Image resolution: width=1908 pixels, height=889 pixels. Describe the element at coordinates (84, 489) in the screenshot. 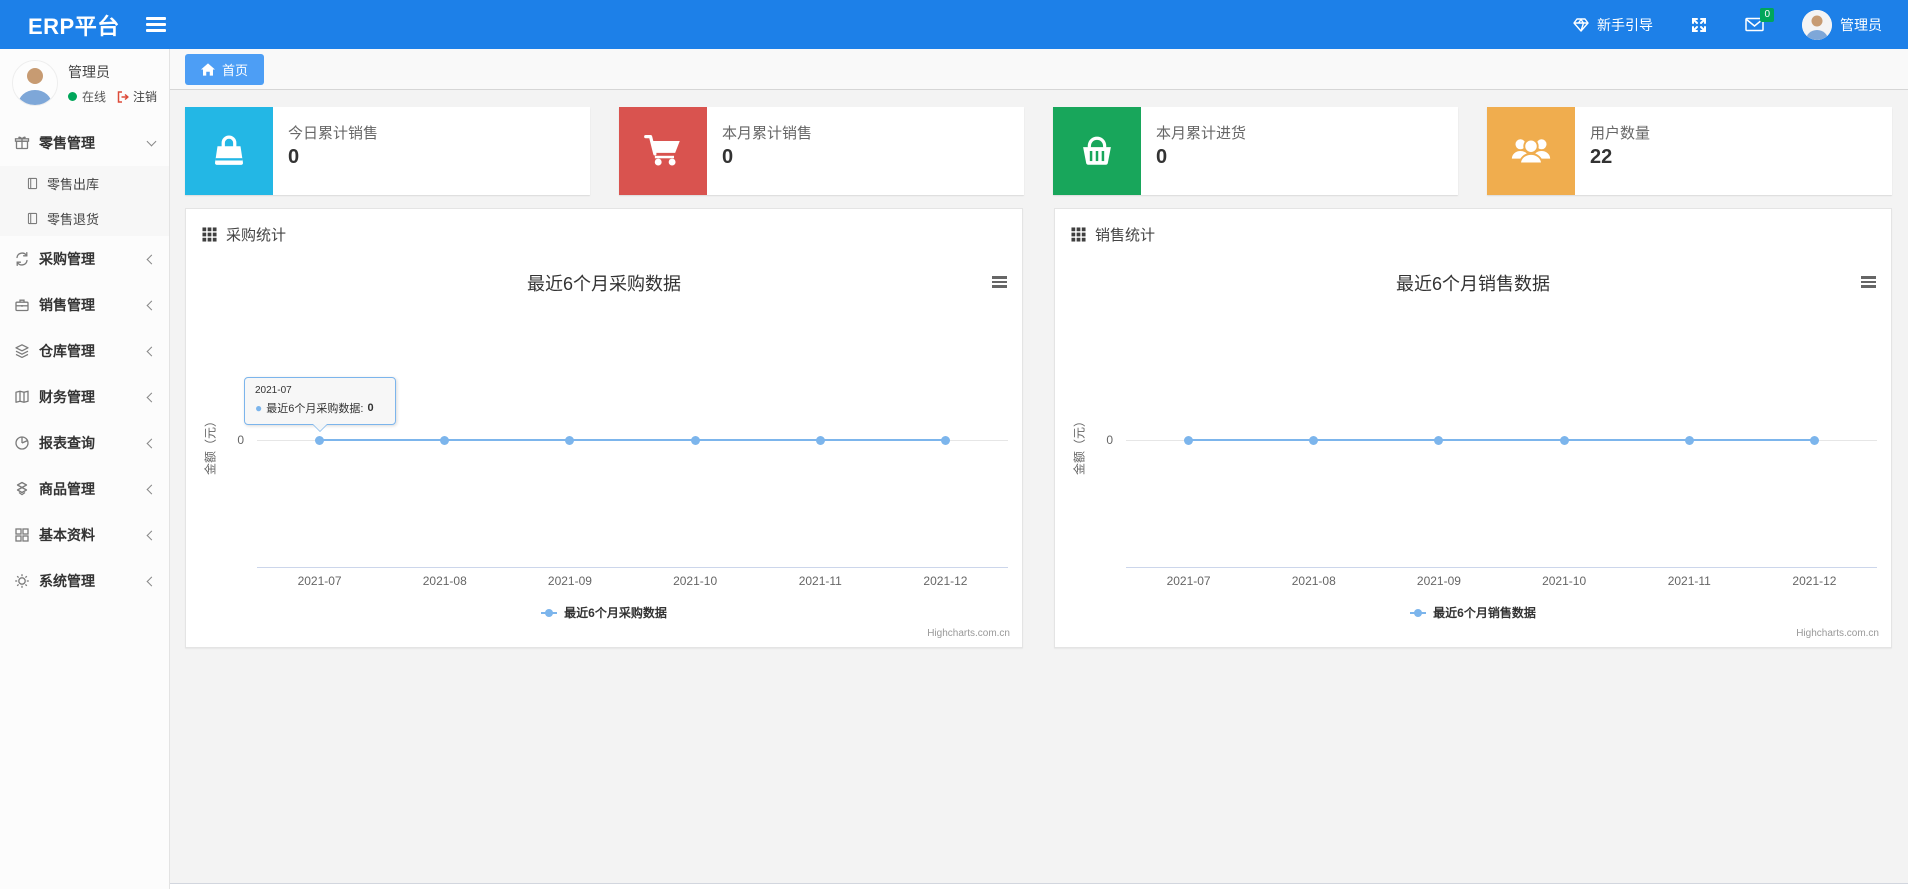

I see `sidebar-item-goods: 商品管理` at that location.